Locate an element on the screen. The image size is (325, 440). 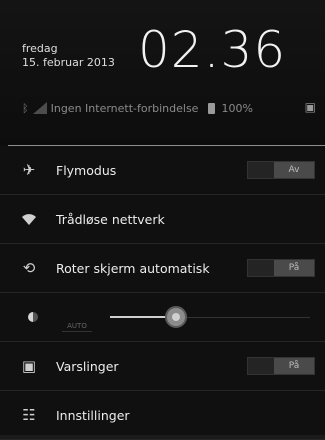
rotate-icon: ⟲ is located at coordinates (29, 268).